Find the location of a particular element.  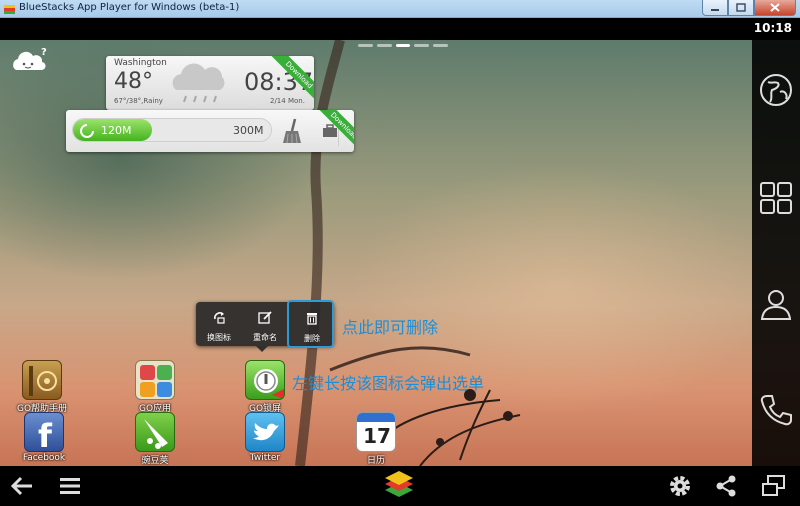

close-icon is located at coordinates (775, 7).